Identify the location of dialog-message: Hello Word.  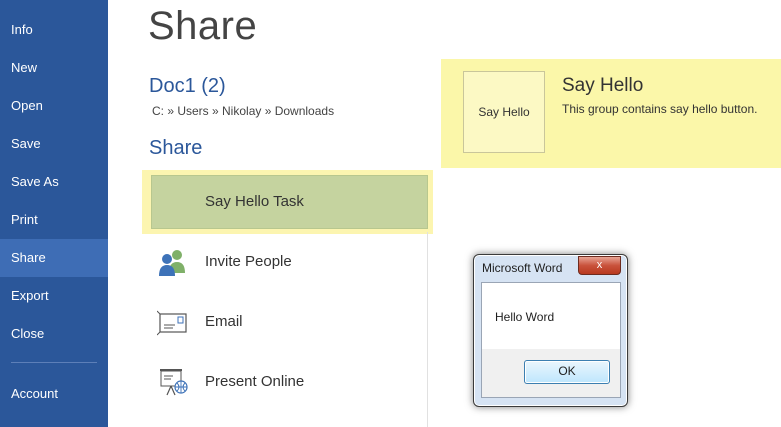
(525, 317).